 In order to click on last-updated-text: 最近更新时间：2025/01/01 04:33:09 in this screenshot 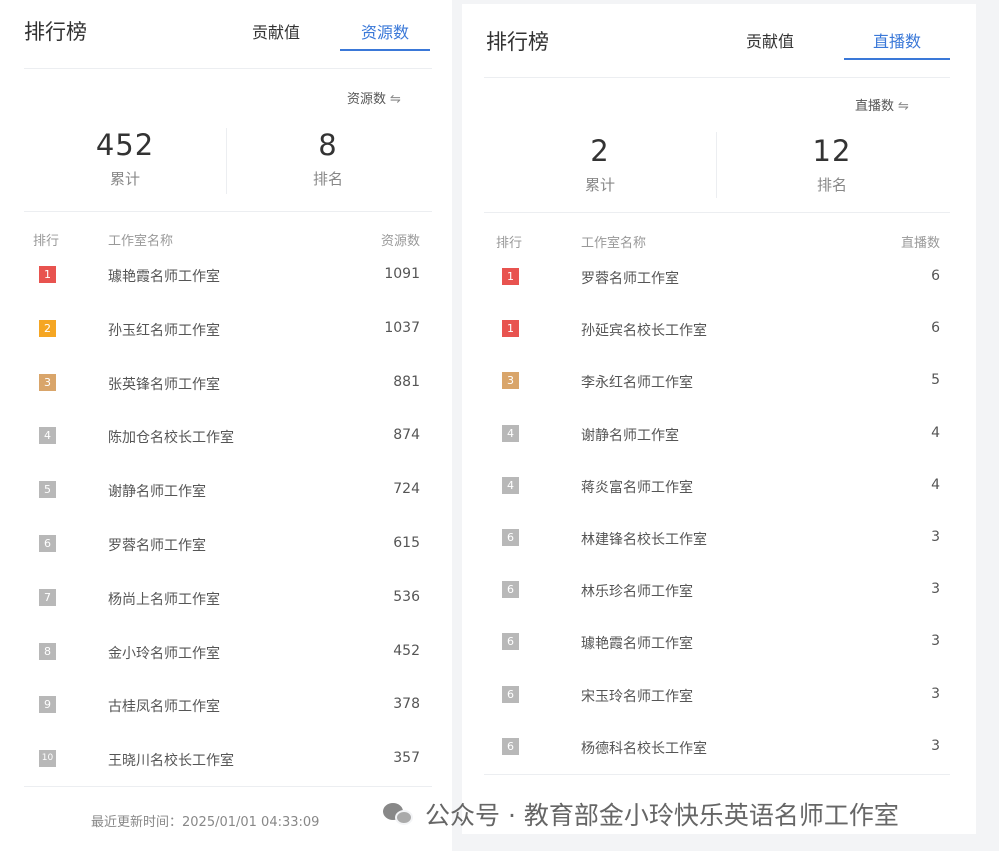, I will do `click(205, 822)`.